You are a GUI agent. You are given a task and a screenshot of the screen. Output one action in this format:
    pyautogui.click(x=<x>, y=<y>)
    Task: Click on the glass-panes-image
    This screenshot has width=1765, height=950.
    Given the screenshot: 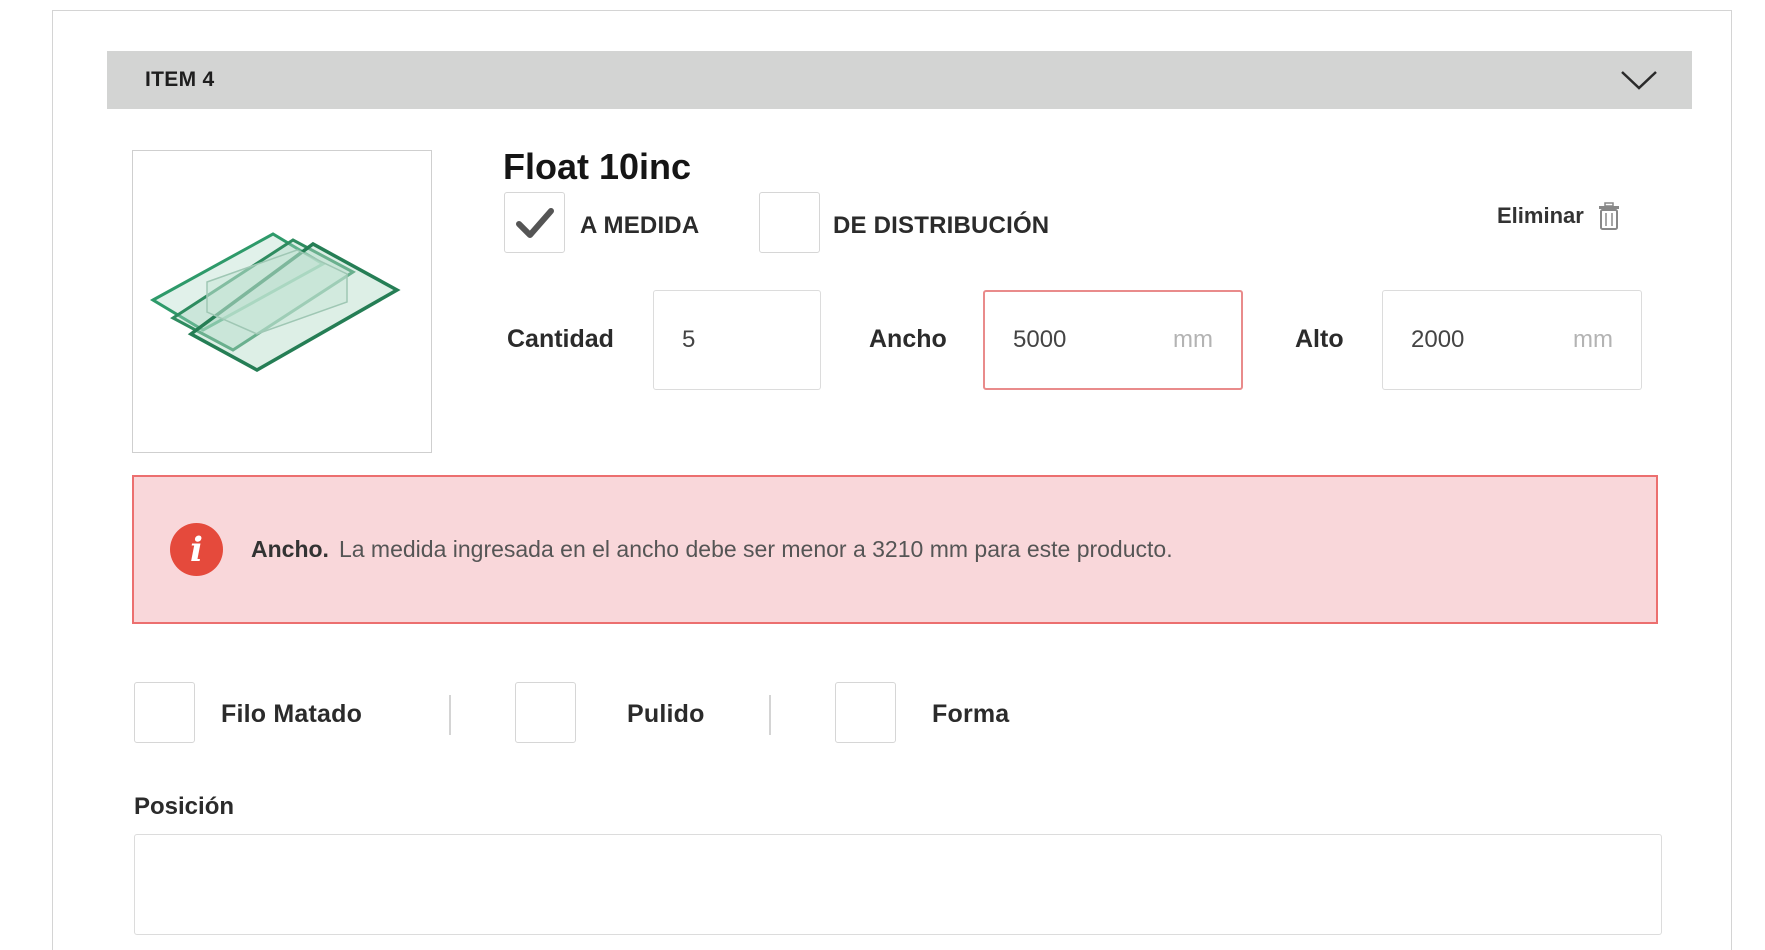 What is the action you would take?
    pyautogui.click(x=275, y=301)
    